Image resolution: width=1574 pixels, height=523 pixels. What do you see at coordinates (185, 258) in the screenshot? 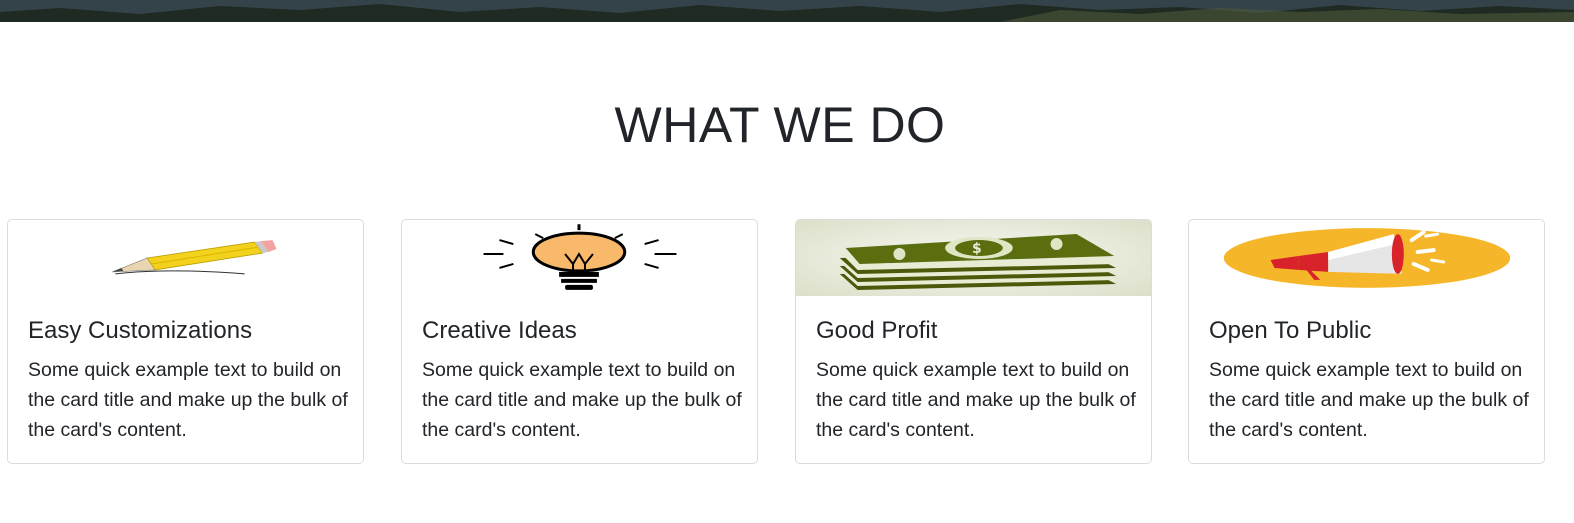
I see `pencil-icon` at bounding box center [185, 258].